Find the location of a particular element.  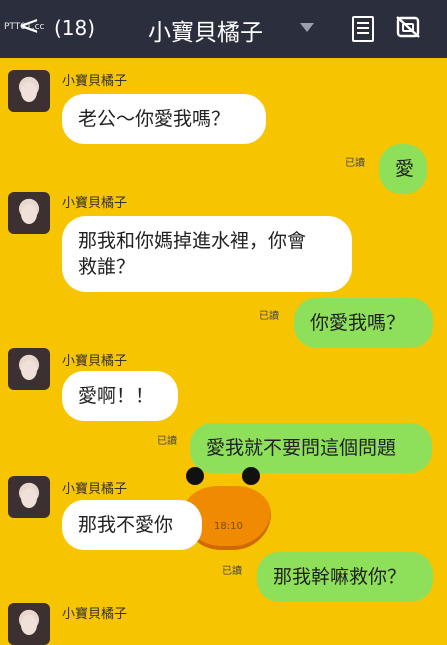

message-bubble: 那我不愛你 is located at coordinates (132, 525).